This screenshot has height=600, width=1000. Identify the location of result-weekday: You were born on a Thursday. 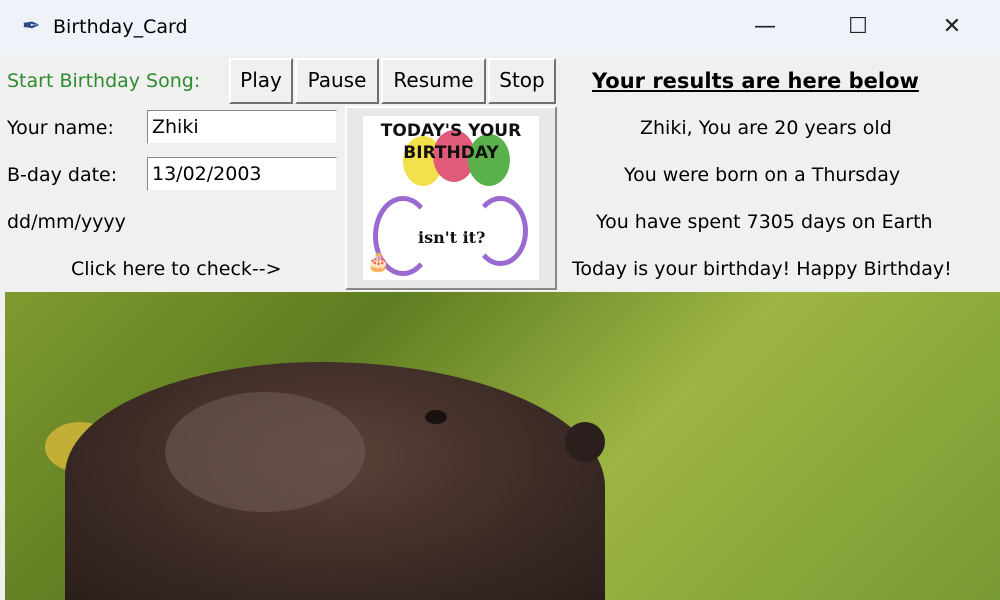
(762, 175).